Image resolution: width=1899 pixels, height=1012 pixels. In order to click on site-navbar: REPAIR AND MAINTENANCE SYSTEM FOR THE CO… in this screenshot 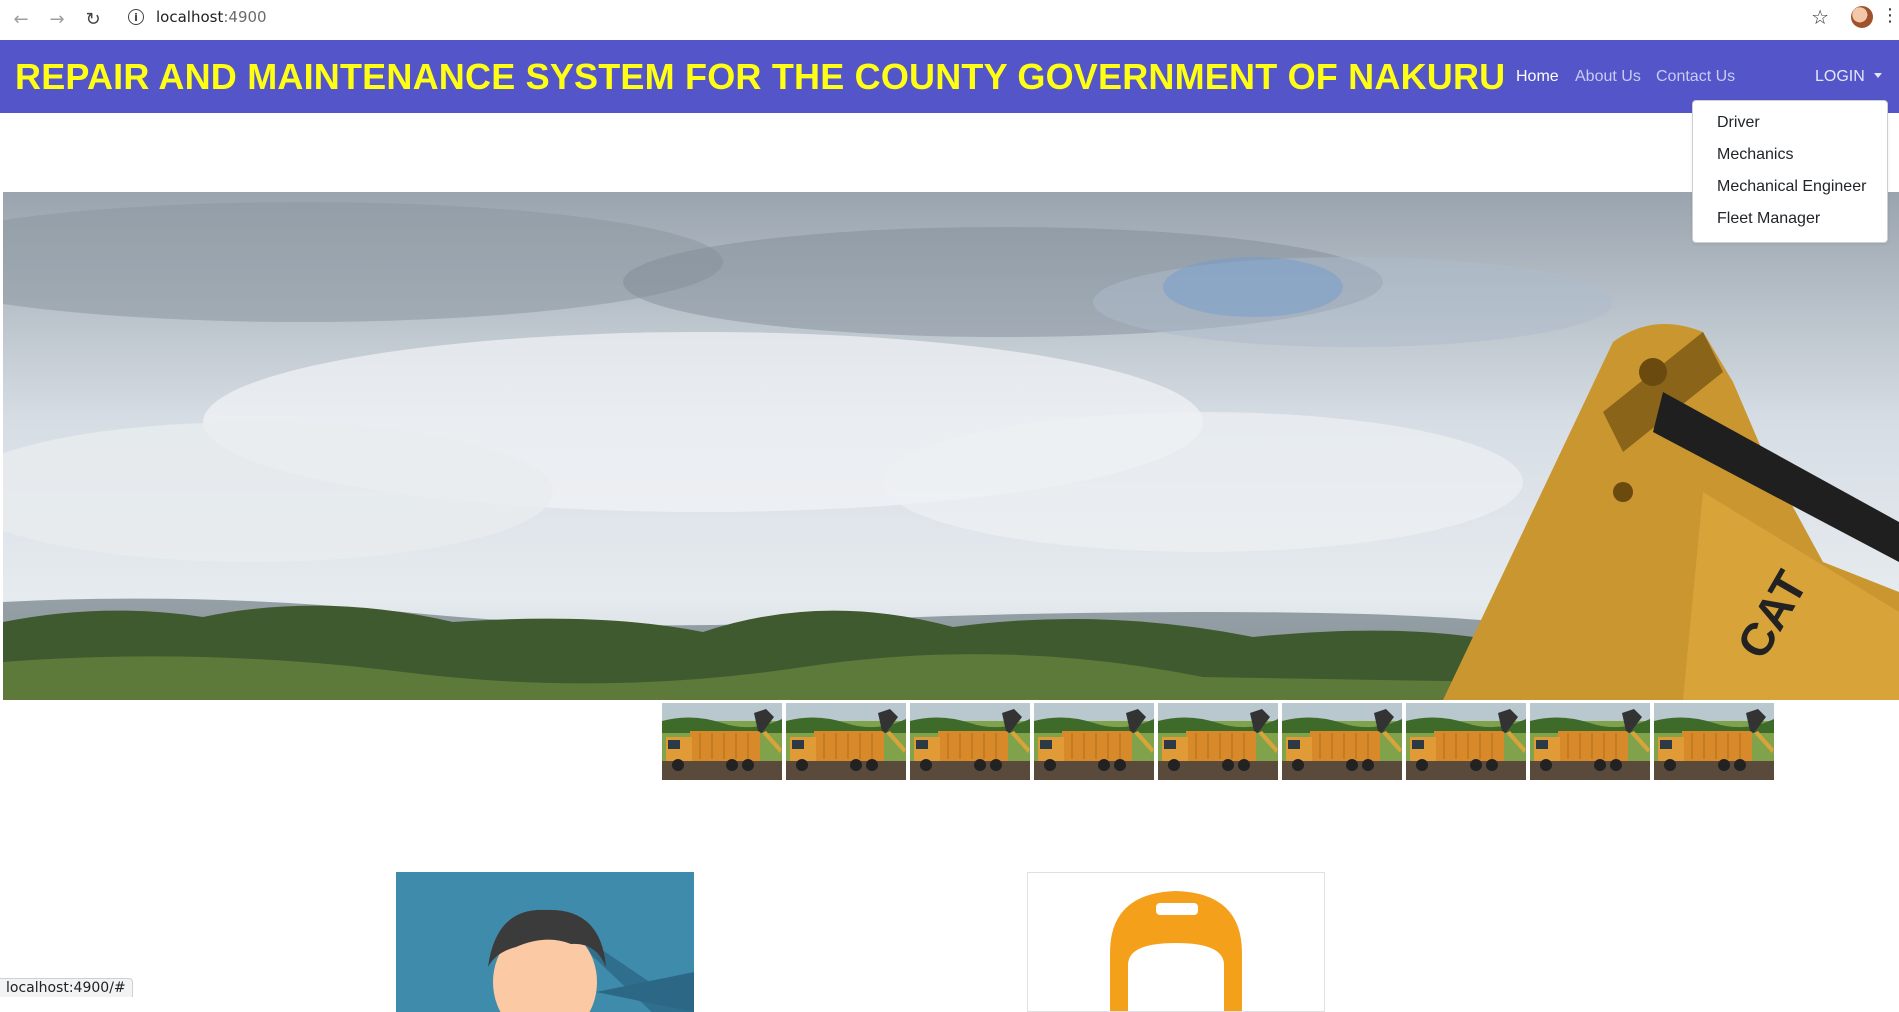, I will do `click(949, 76)`.